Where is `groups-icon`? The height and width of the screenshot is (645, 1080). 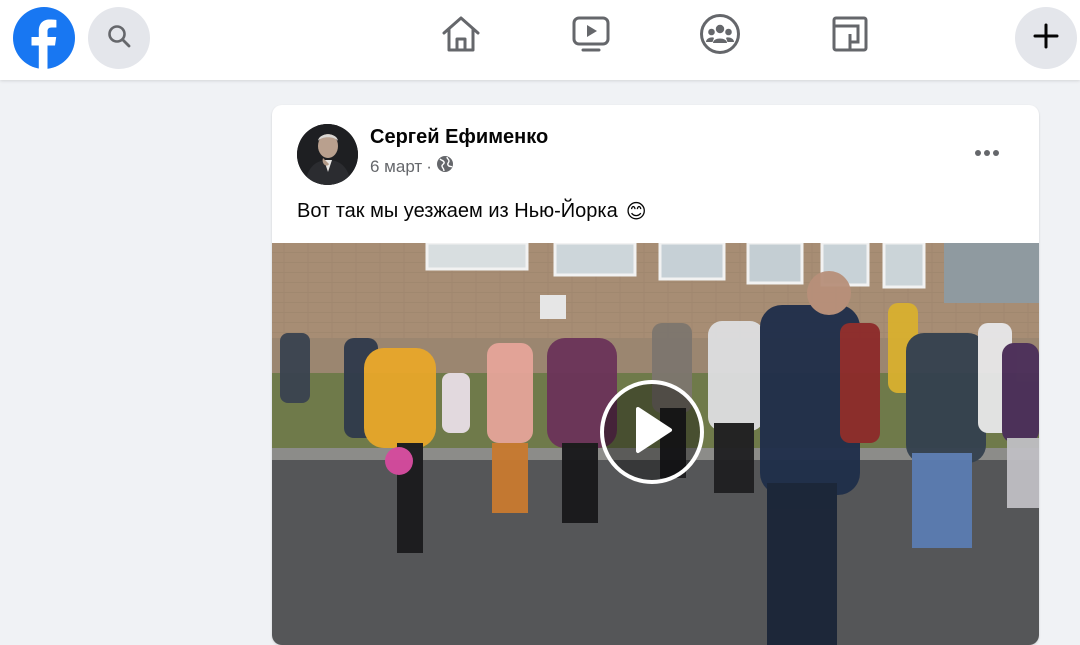
groups-icon is located at coordinates (720, 36).